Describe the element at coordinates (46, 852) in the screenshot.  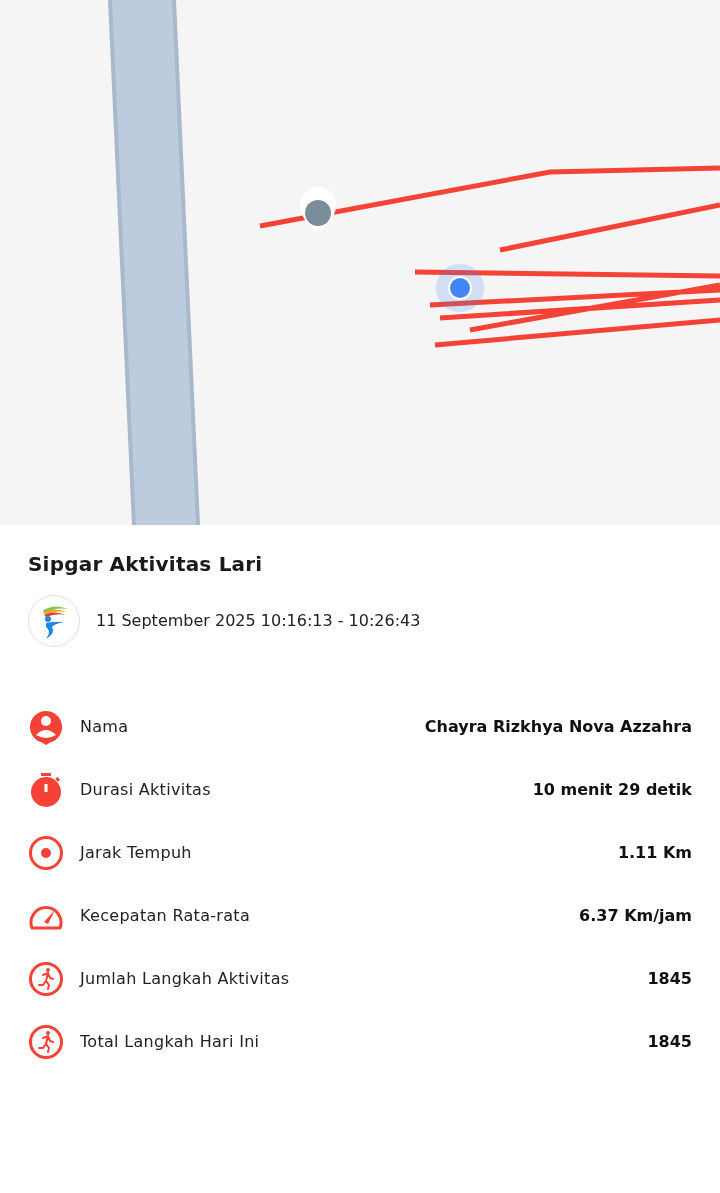
I see `target-icon` at that location.